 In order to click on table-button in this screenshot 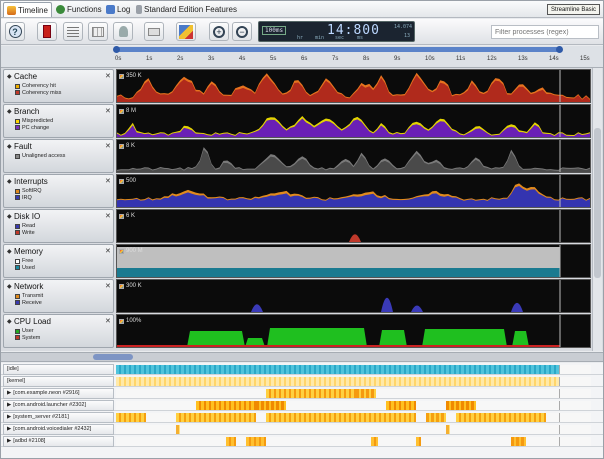, I will do `click(98, 31)`.